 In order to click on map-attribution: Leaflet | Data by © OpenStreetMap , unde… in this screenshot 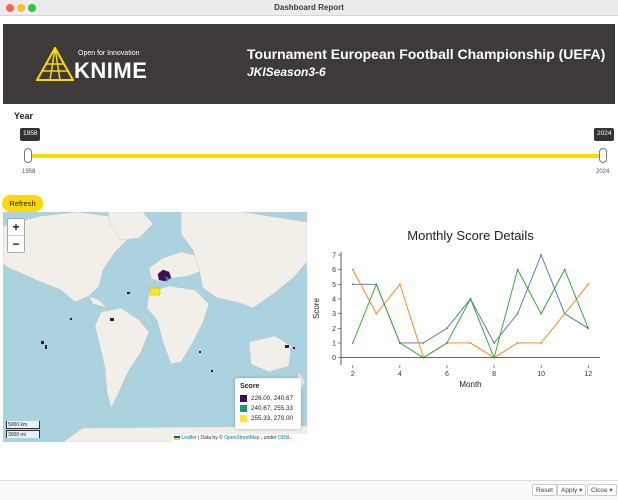, I will do `click(239, 438)`.